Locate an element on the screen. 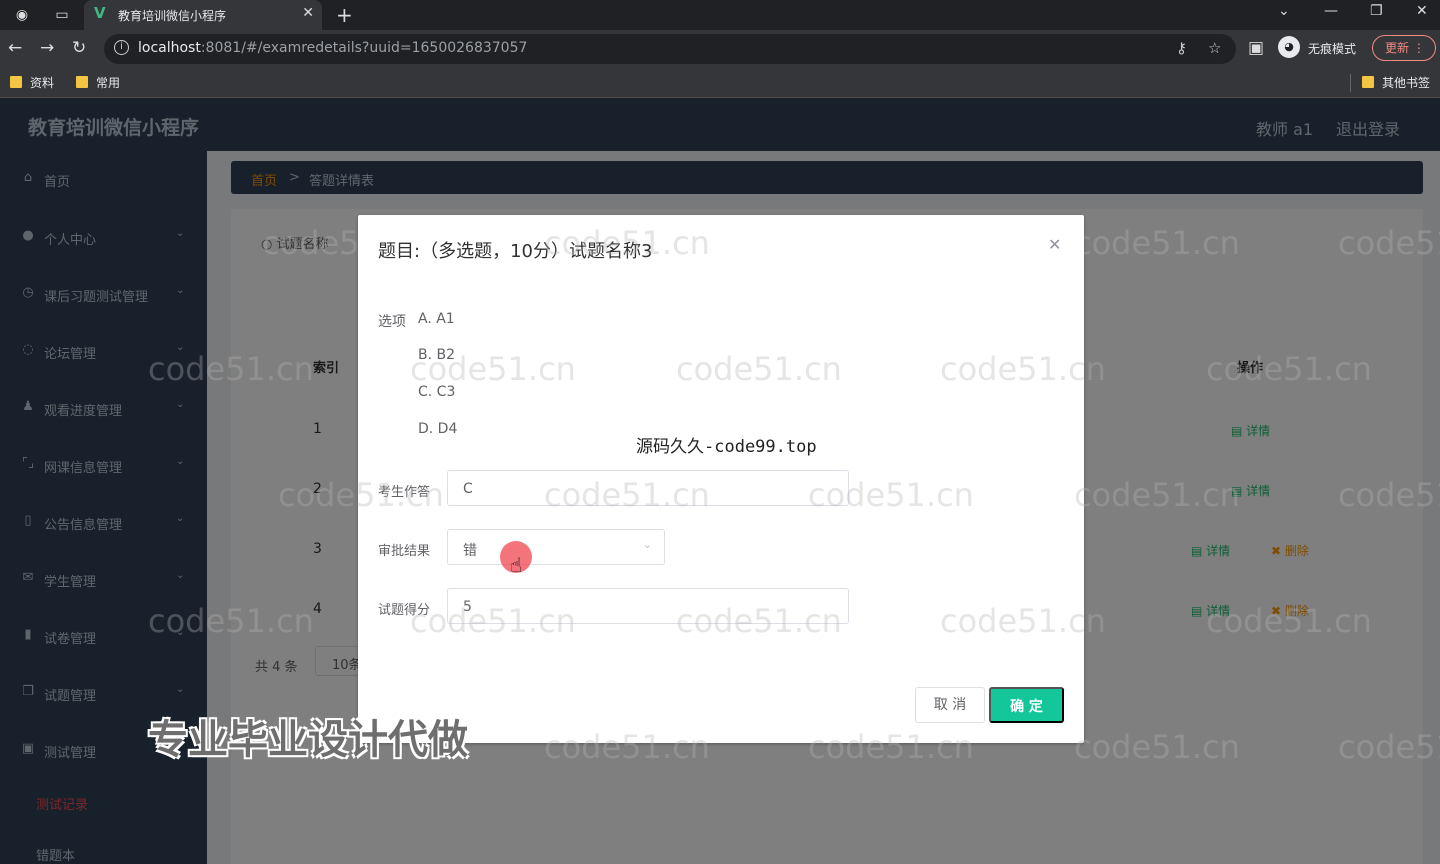 This screenshot has width=1440, height=864. minimize-icon: — is located at coordinates (1331, 11).